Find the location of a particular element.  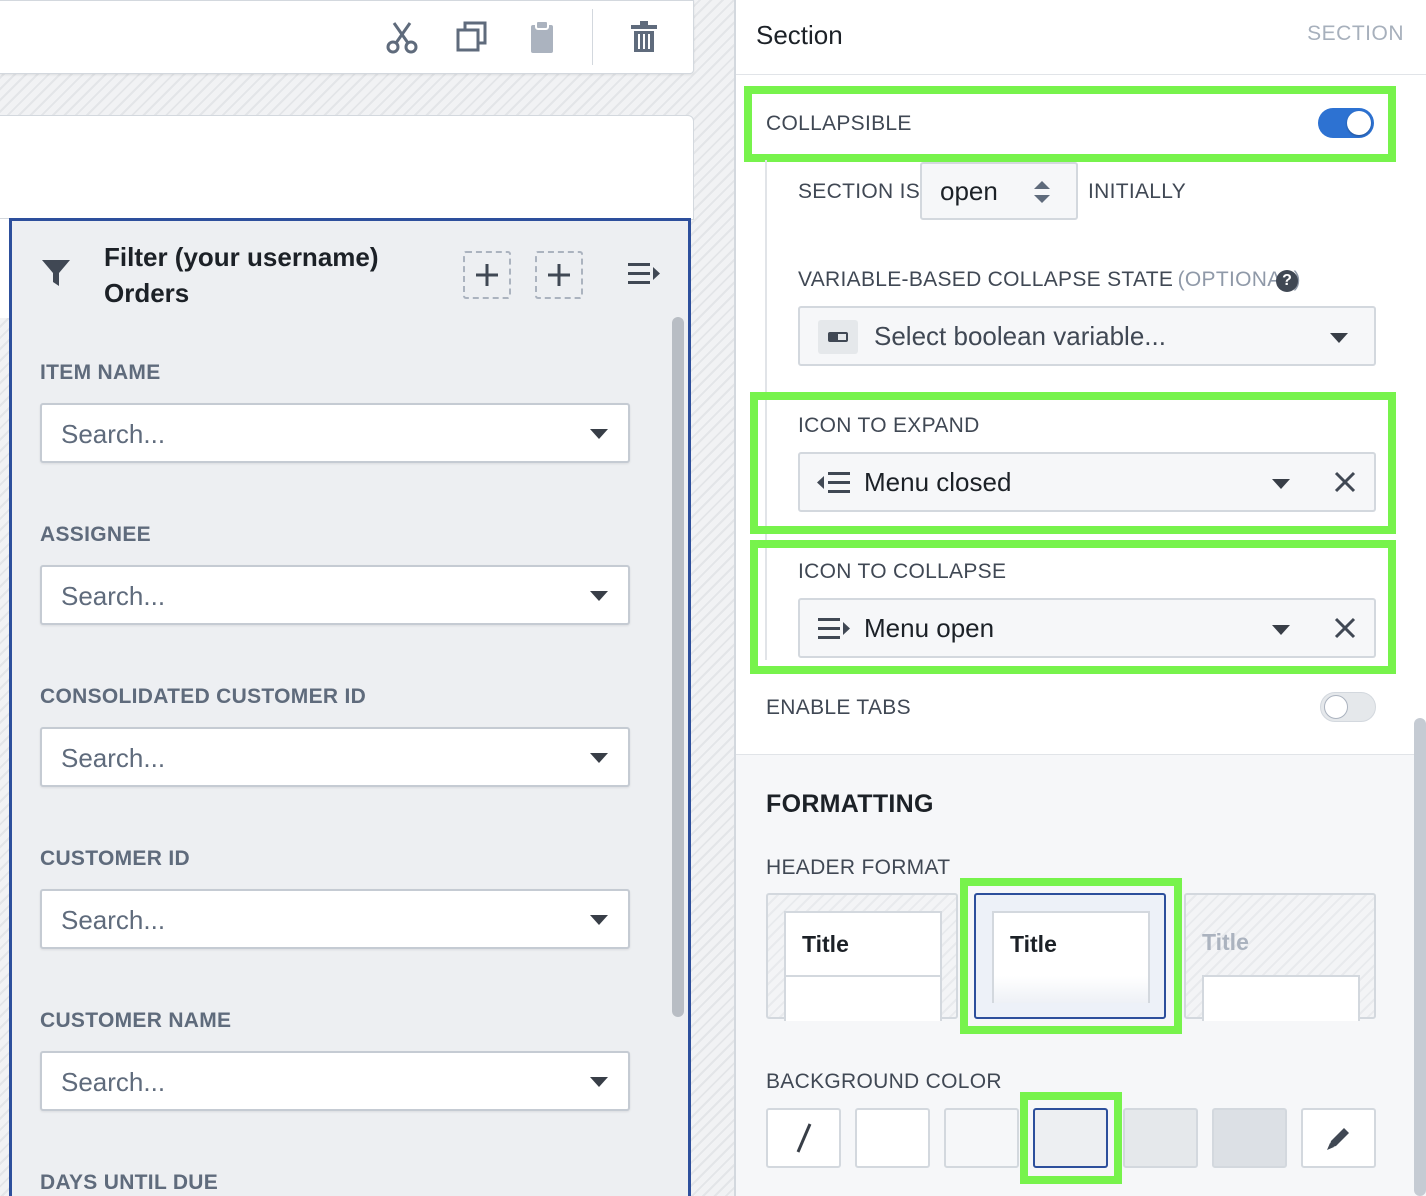

header-format-option-3: Title is located at coordinates (1280, 957).